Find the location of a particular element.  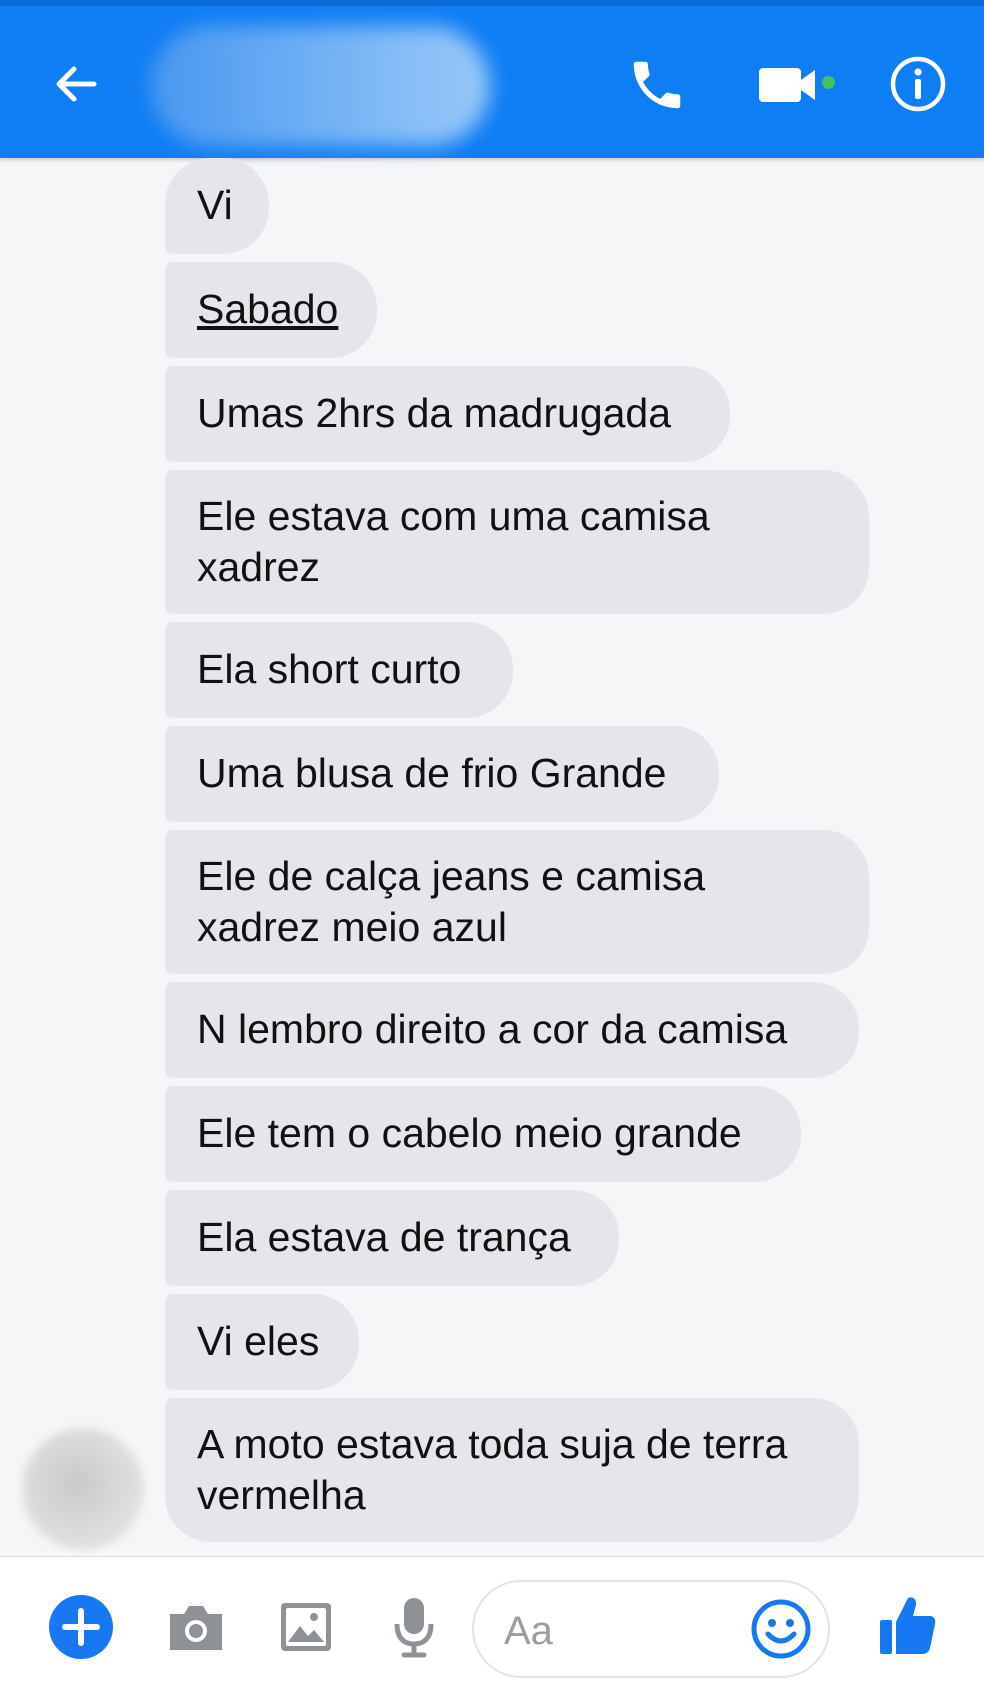

smiley-icon is located at coordinates (781, 1629).